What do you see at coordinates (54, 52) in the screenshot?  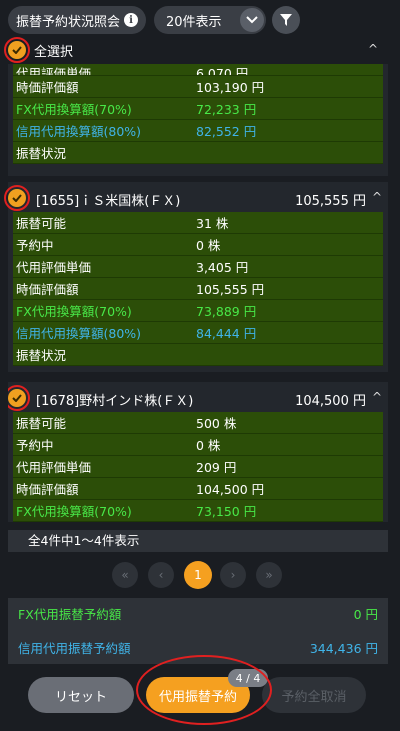 I see `select-all-label: 全選択` at bounding box center [54, 52].